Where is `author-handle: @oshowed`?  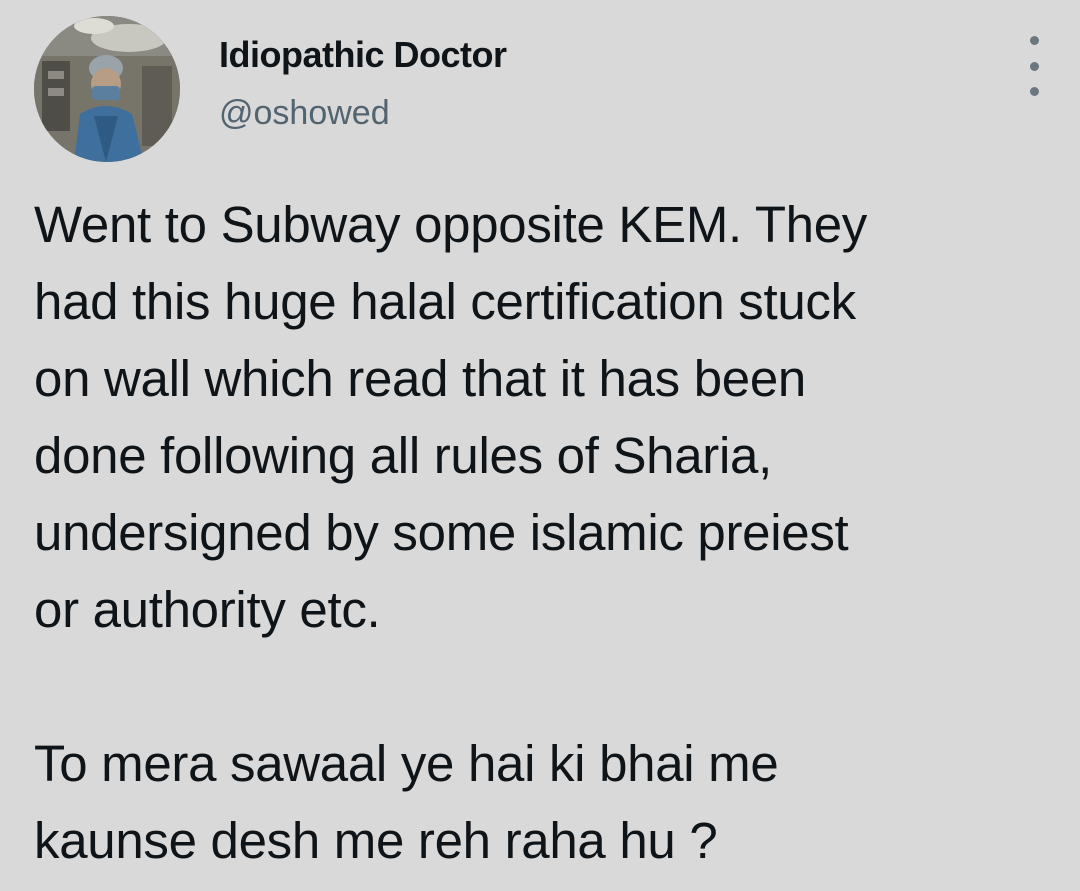
author-handle: @oshowed is located at coordinates (304, 113).